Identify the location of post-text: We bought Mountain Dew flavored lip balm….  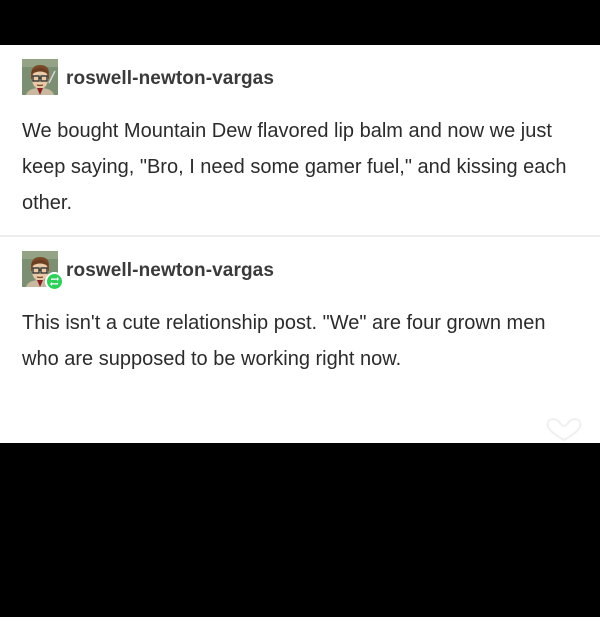
(294, 167).